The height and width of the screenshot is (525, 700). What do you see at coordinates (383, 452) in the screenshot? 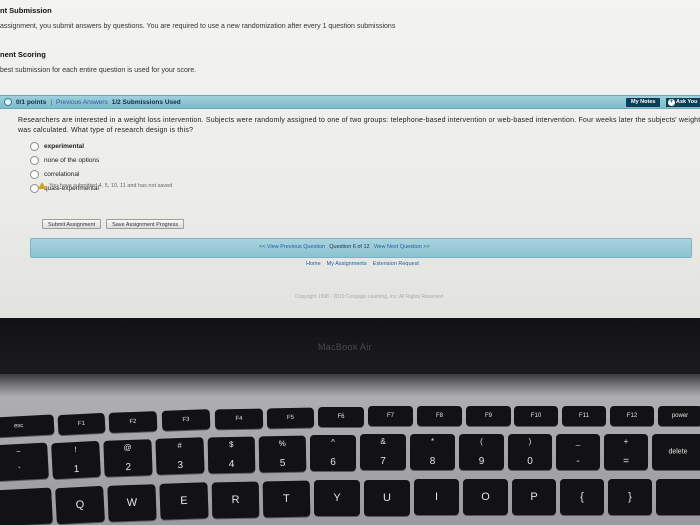
I see `key-7: & 7` at bounding box center [383, 452].